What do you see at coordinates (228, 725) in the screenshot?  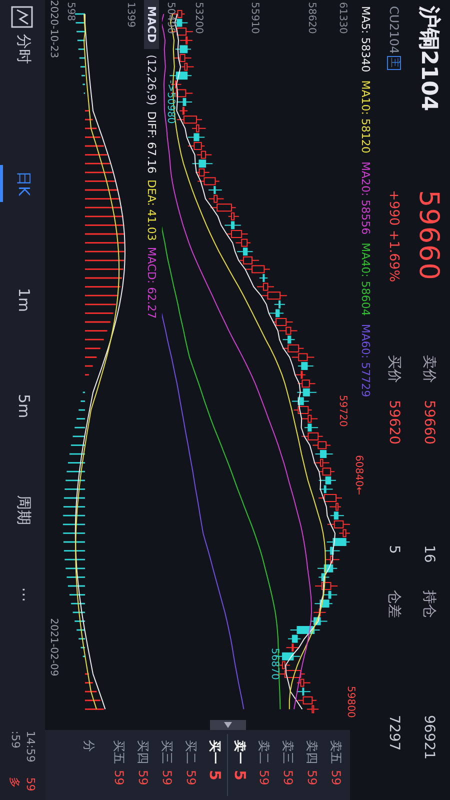 I see `collapse-handle` at bounding box center [228, 725].